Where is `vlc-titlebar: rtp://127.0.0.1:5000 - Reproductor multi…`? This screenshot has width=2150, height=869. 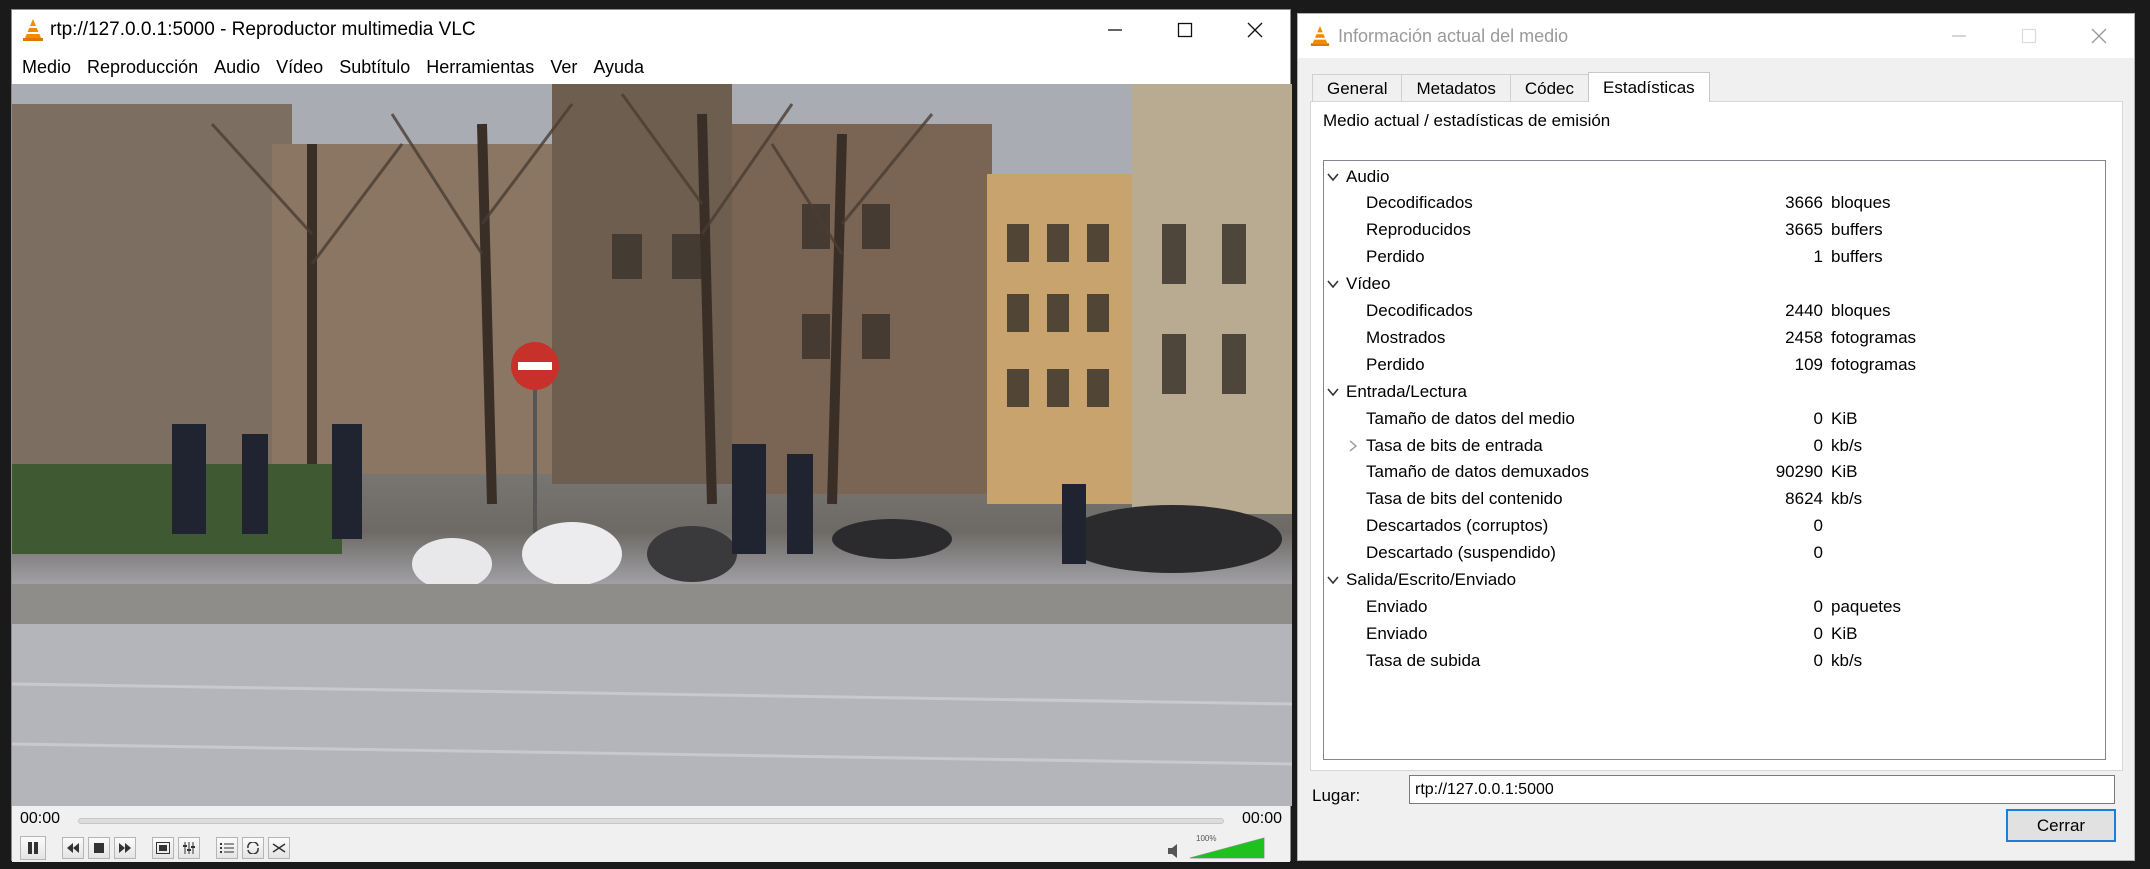
vlc-titlebar: rtp://127.0.0.1:5000 - Reproductor multi… is located at coordinates (651, 30).